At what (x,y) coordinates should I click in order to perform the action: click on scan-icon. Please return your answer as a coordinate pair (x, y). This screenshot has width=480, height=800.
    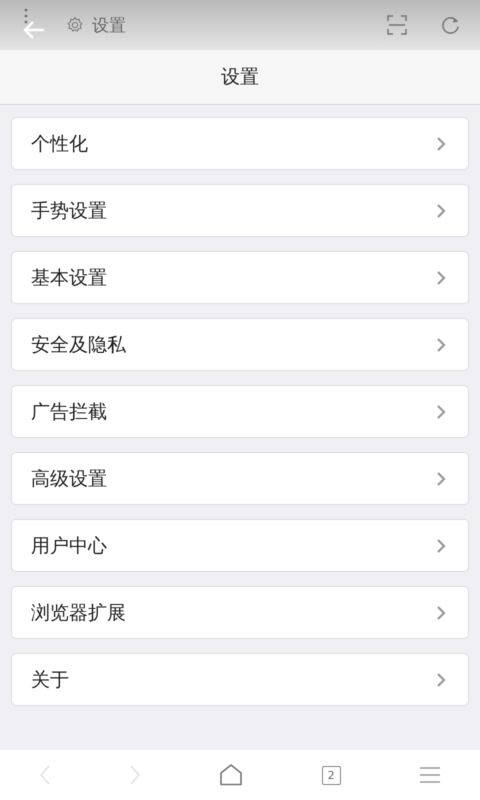
    Looking at the image, I should click on (397, 25).